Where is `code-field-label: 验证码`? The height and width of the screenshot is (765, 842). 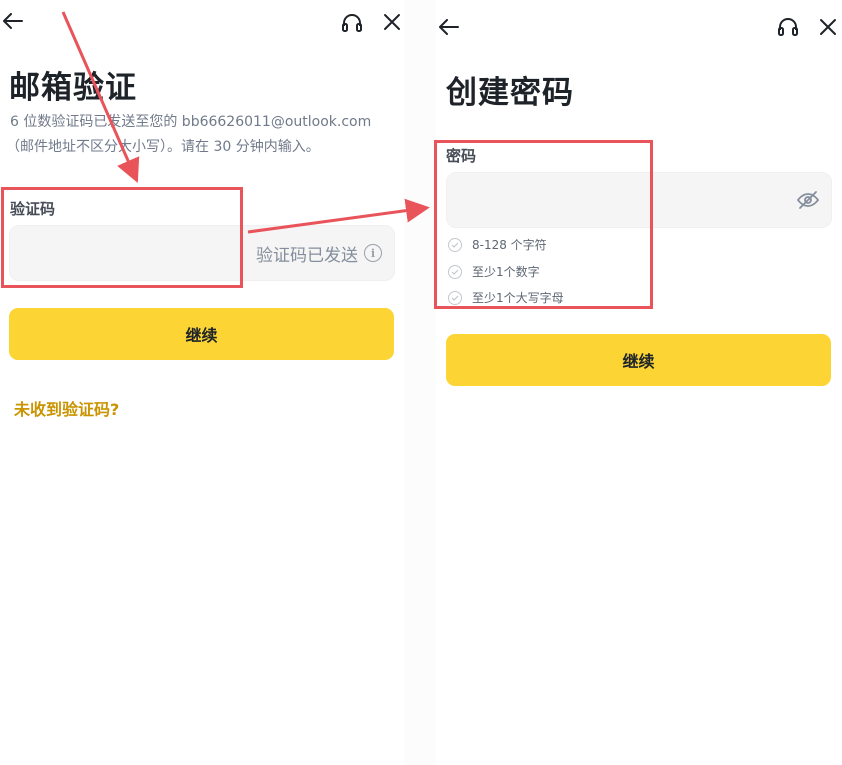 code-field-label: 验证码 is located at coordinates (33, 209).